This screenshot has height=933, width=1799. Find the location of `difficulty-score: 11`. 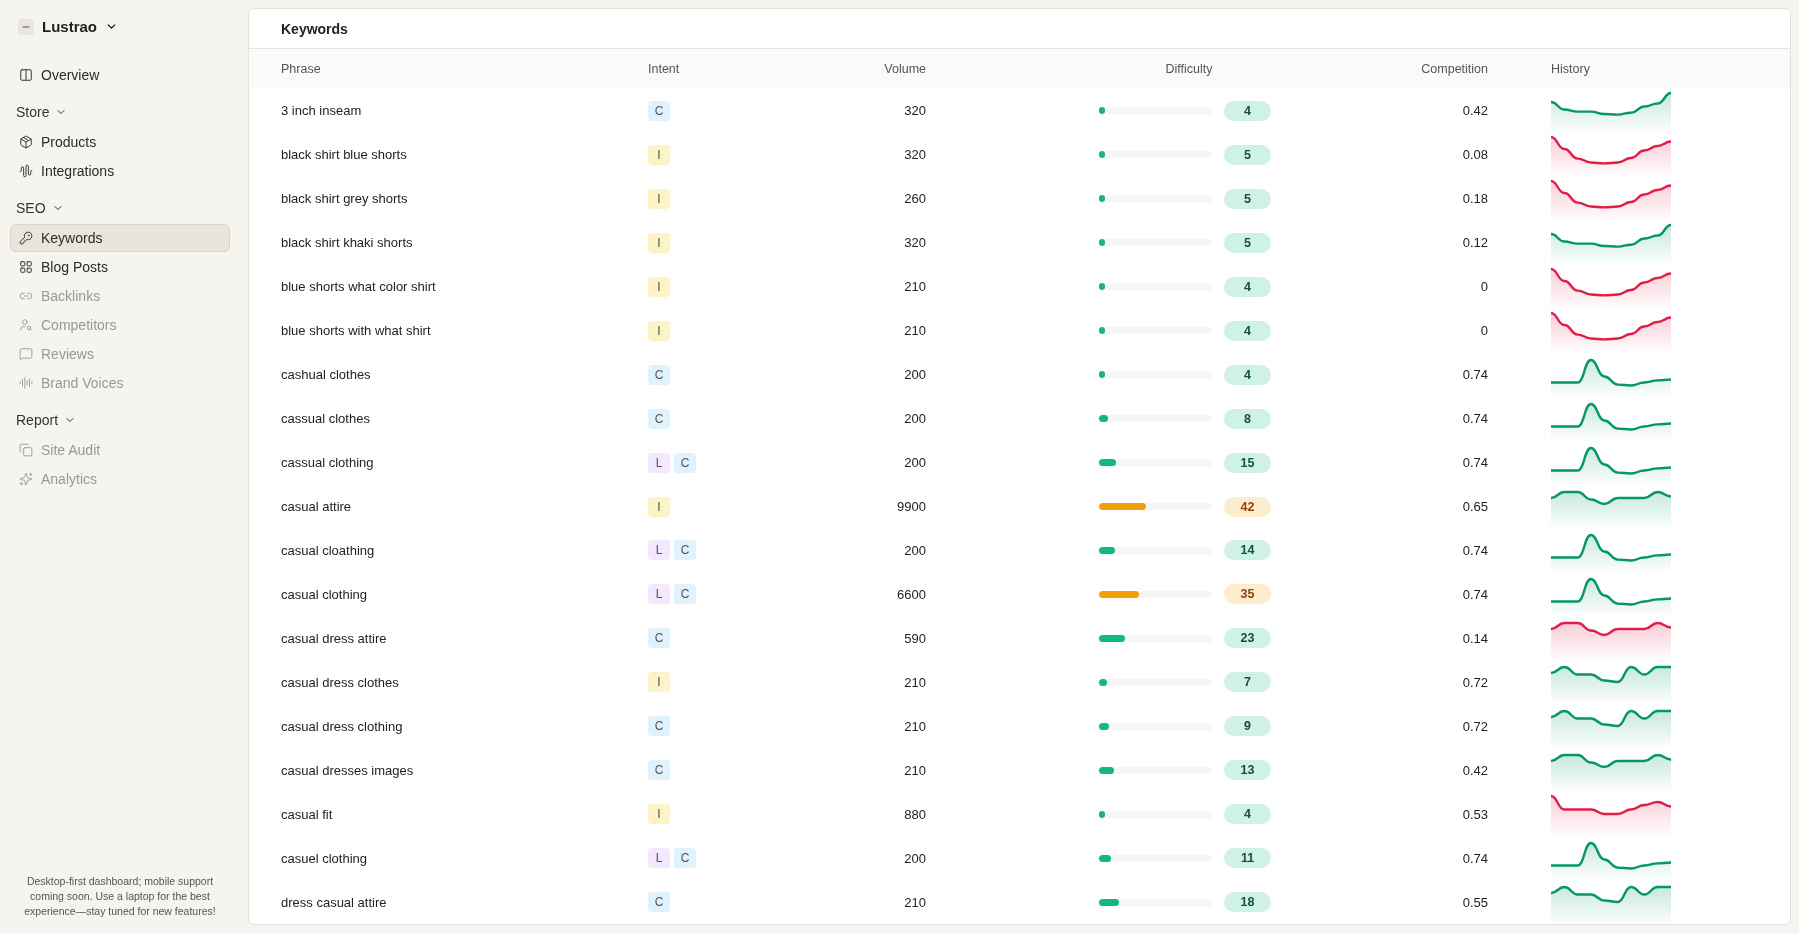

difficulty-score: 11 is located at coordinates (1247, 858).